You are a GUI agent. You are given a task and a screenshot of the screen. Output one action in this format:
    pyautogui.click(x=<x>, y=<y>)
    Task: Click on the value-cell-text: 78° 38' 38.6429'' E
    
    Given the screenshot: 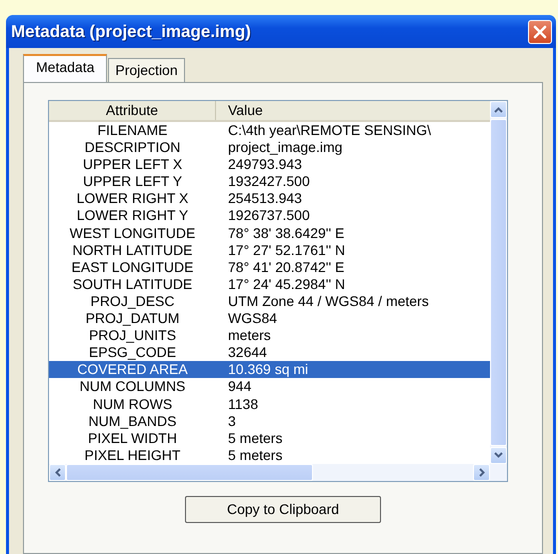 What is the action you would take?
    pyautogui.click(x=285, y=233)
    